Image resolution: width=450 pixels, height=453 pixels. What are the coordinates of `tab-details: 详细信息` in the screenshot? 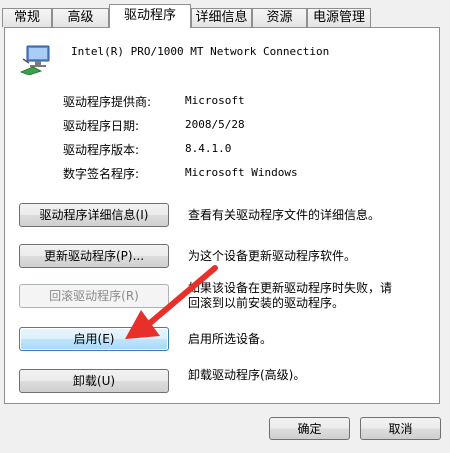 It's located at (221, 17).